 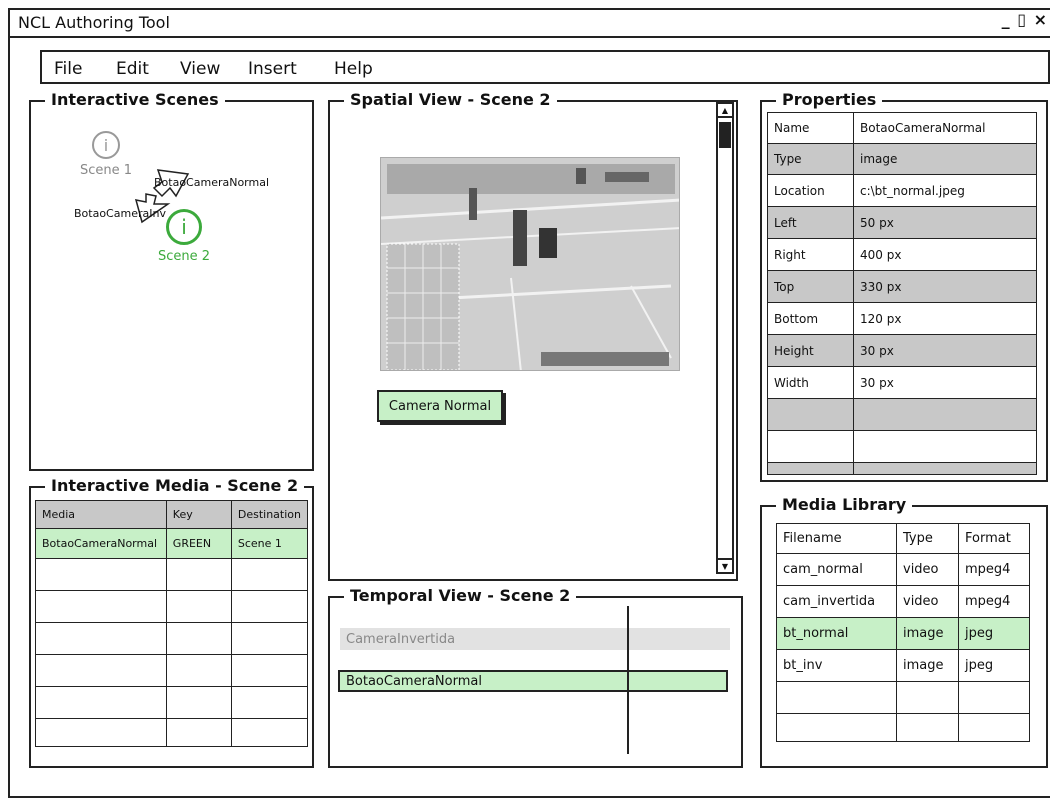 What do you see at coordinates (272, 69) in the screenshot?
I see `menu-insert: Insert` at bounding box center [272, 69].